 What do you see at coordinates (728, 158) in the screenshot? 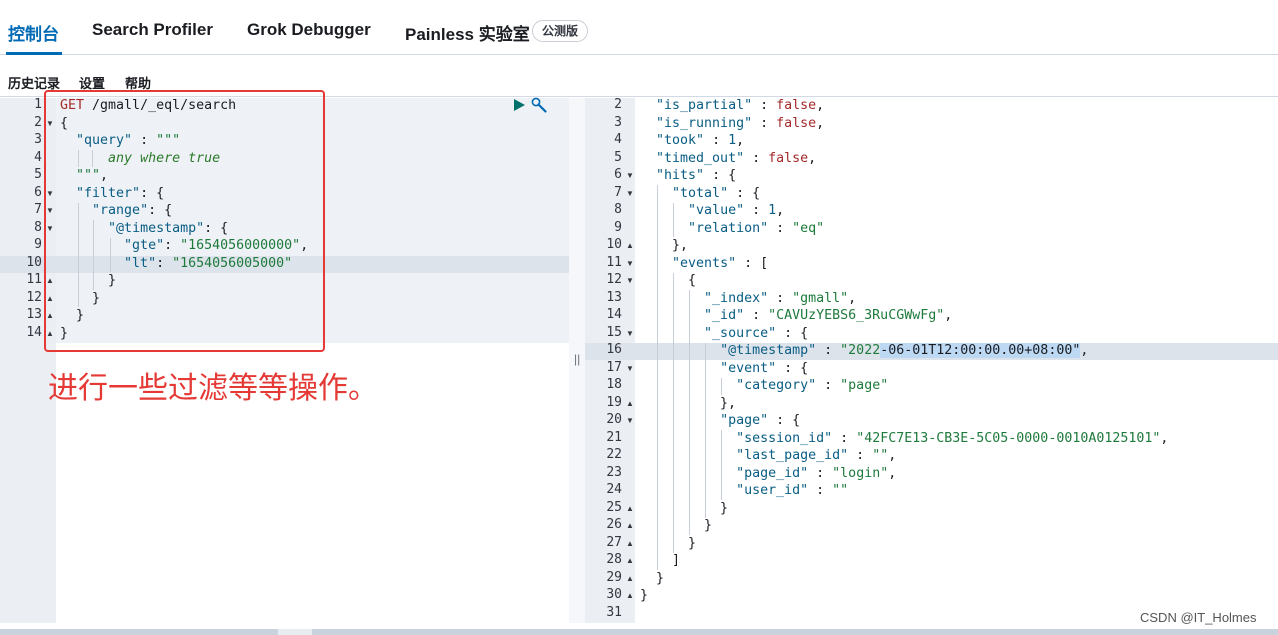
I see `code-line: "timed_out" : false,` at bounding box center [728, 158].